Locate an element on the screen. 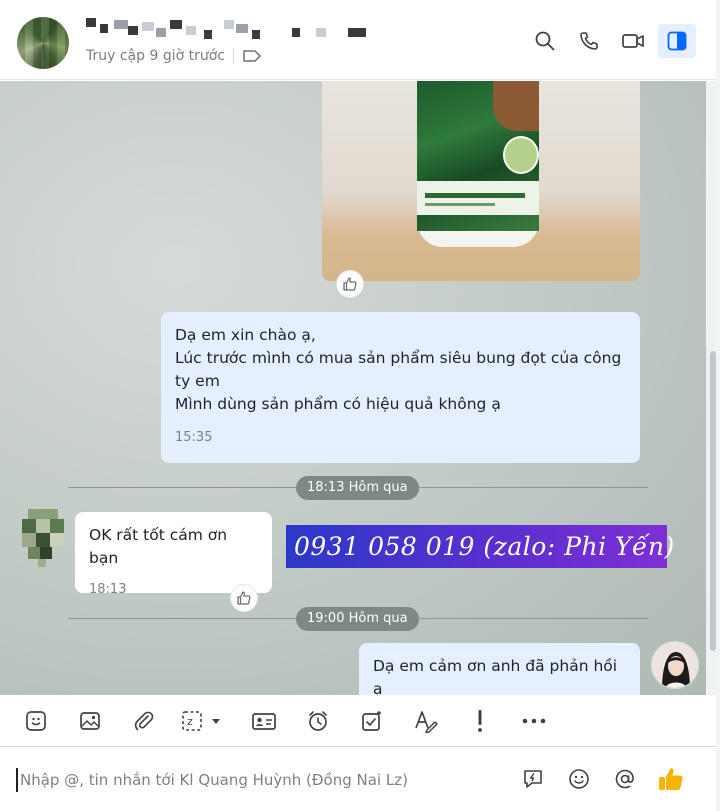 This screenshot has height=811, width=720. video-call-icon is located at coordinates (633, 41).